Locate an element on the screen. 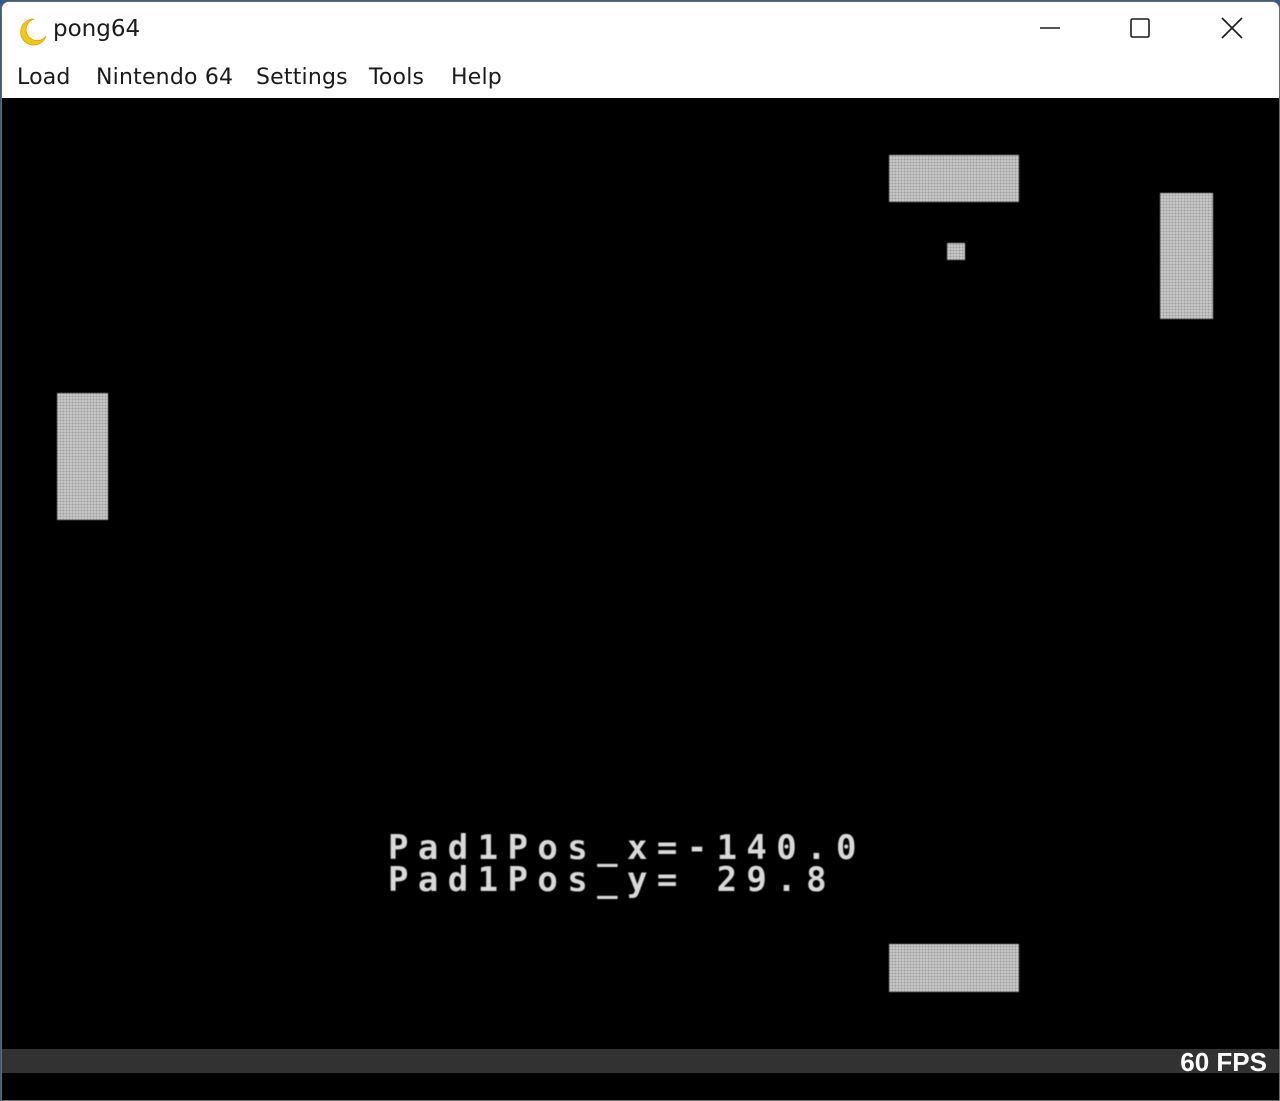 Image resolution: width=1280 pixels, height=1101 pixels. bottom-strip is located at coordinates (640, 1086).